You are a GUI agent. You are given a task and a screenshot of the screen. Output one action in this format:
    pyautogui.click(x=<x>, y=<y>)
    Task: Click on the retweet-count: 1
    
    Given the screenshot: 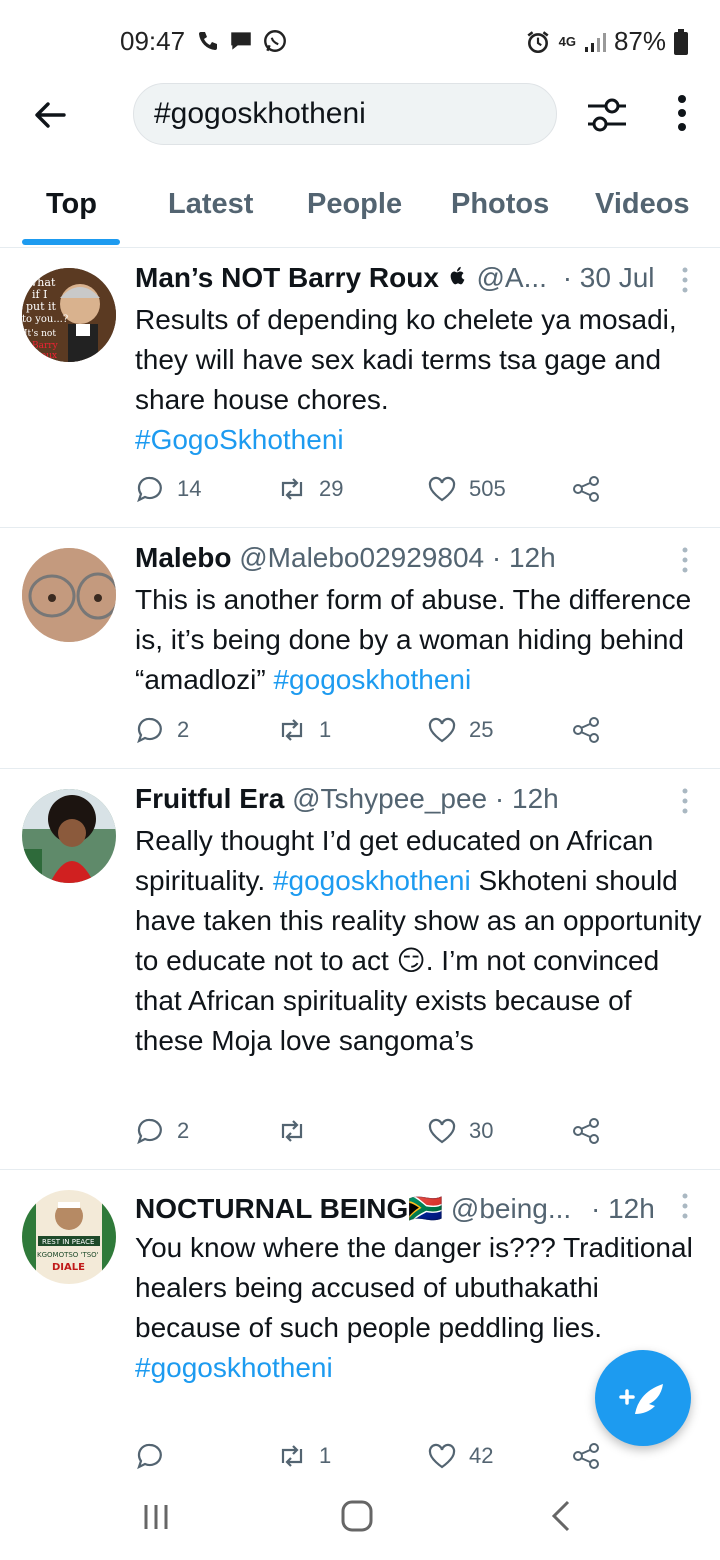 What is the action you would take?
    pyautogui.click(x=325, y=729)
    